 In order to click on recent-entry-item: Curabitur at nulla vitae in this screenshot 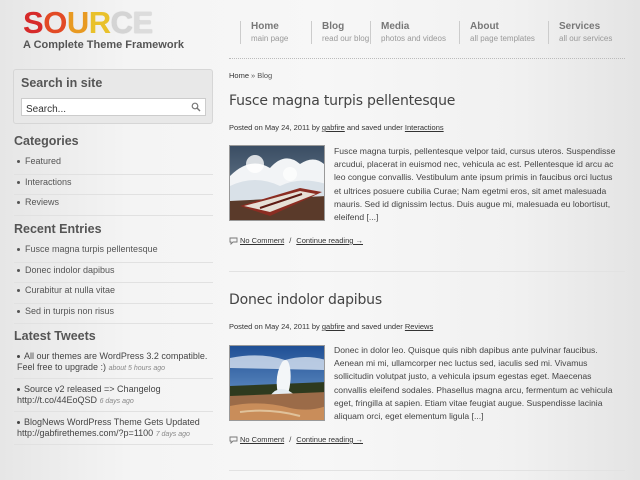, I will do `click(113, 293)`.